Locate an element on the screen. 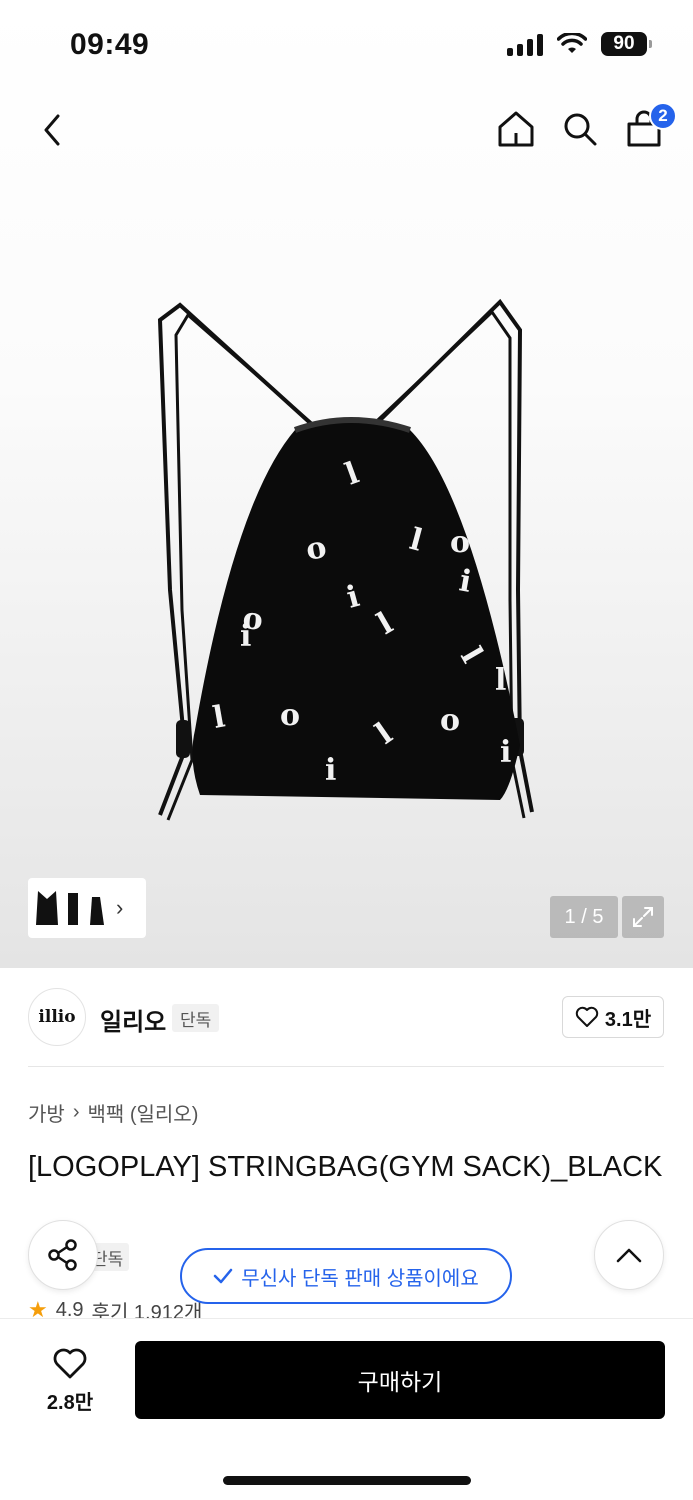 The width and height of the screenshot is (693, 1500). product-title: [LOGOPLAY] STRINGBAG(GYM SACK)_BLACK is located at coordinates (345, 1167).